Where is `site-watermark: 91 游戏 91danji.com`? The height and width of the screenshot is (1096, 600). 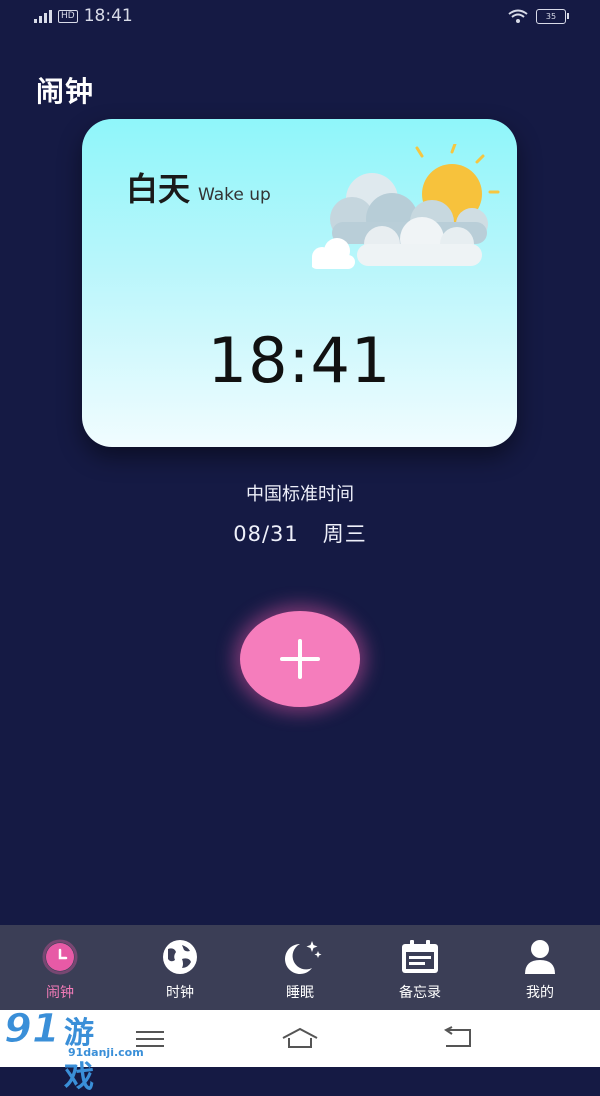
site-watermark: 91 游戏 91danji.com is located at coordinates (74, 1051).